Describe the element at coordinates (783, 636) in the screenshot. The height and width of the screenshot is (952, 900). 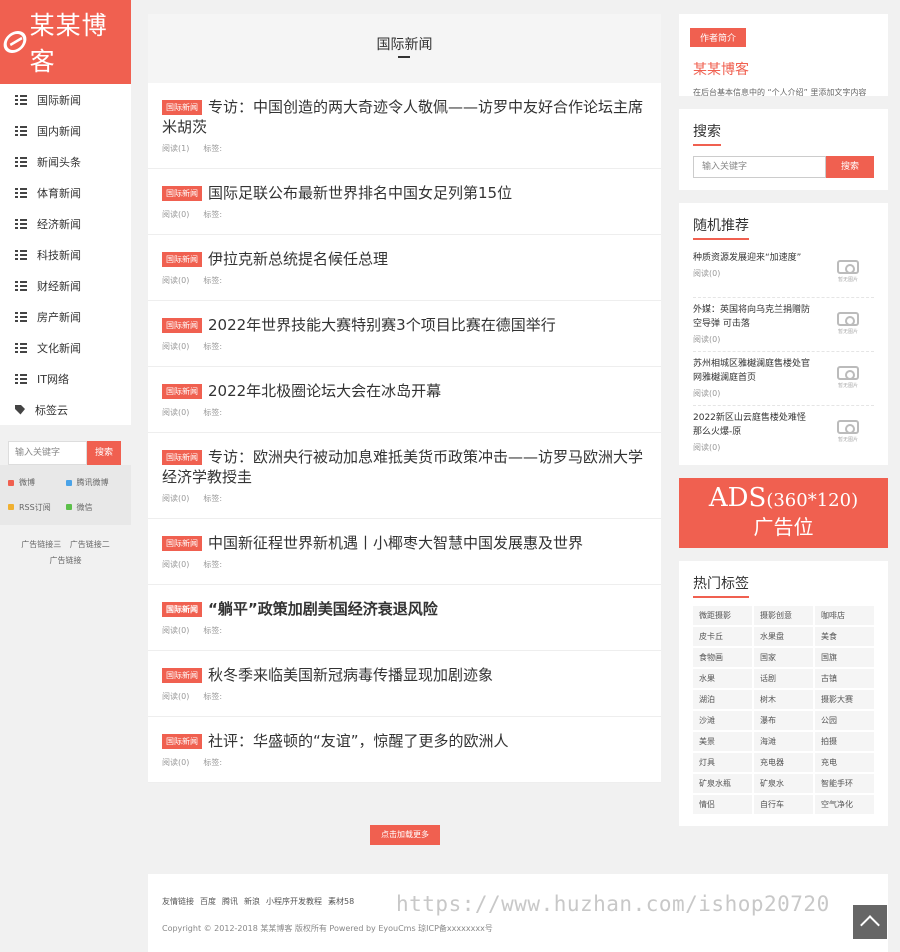
I see `tag-link: 水果盘` at that location.